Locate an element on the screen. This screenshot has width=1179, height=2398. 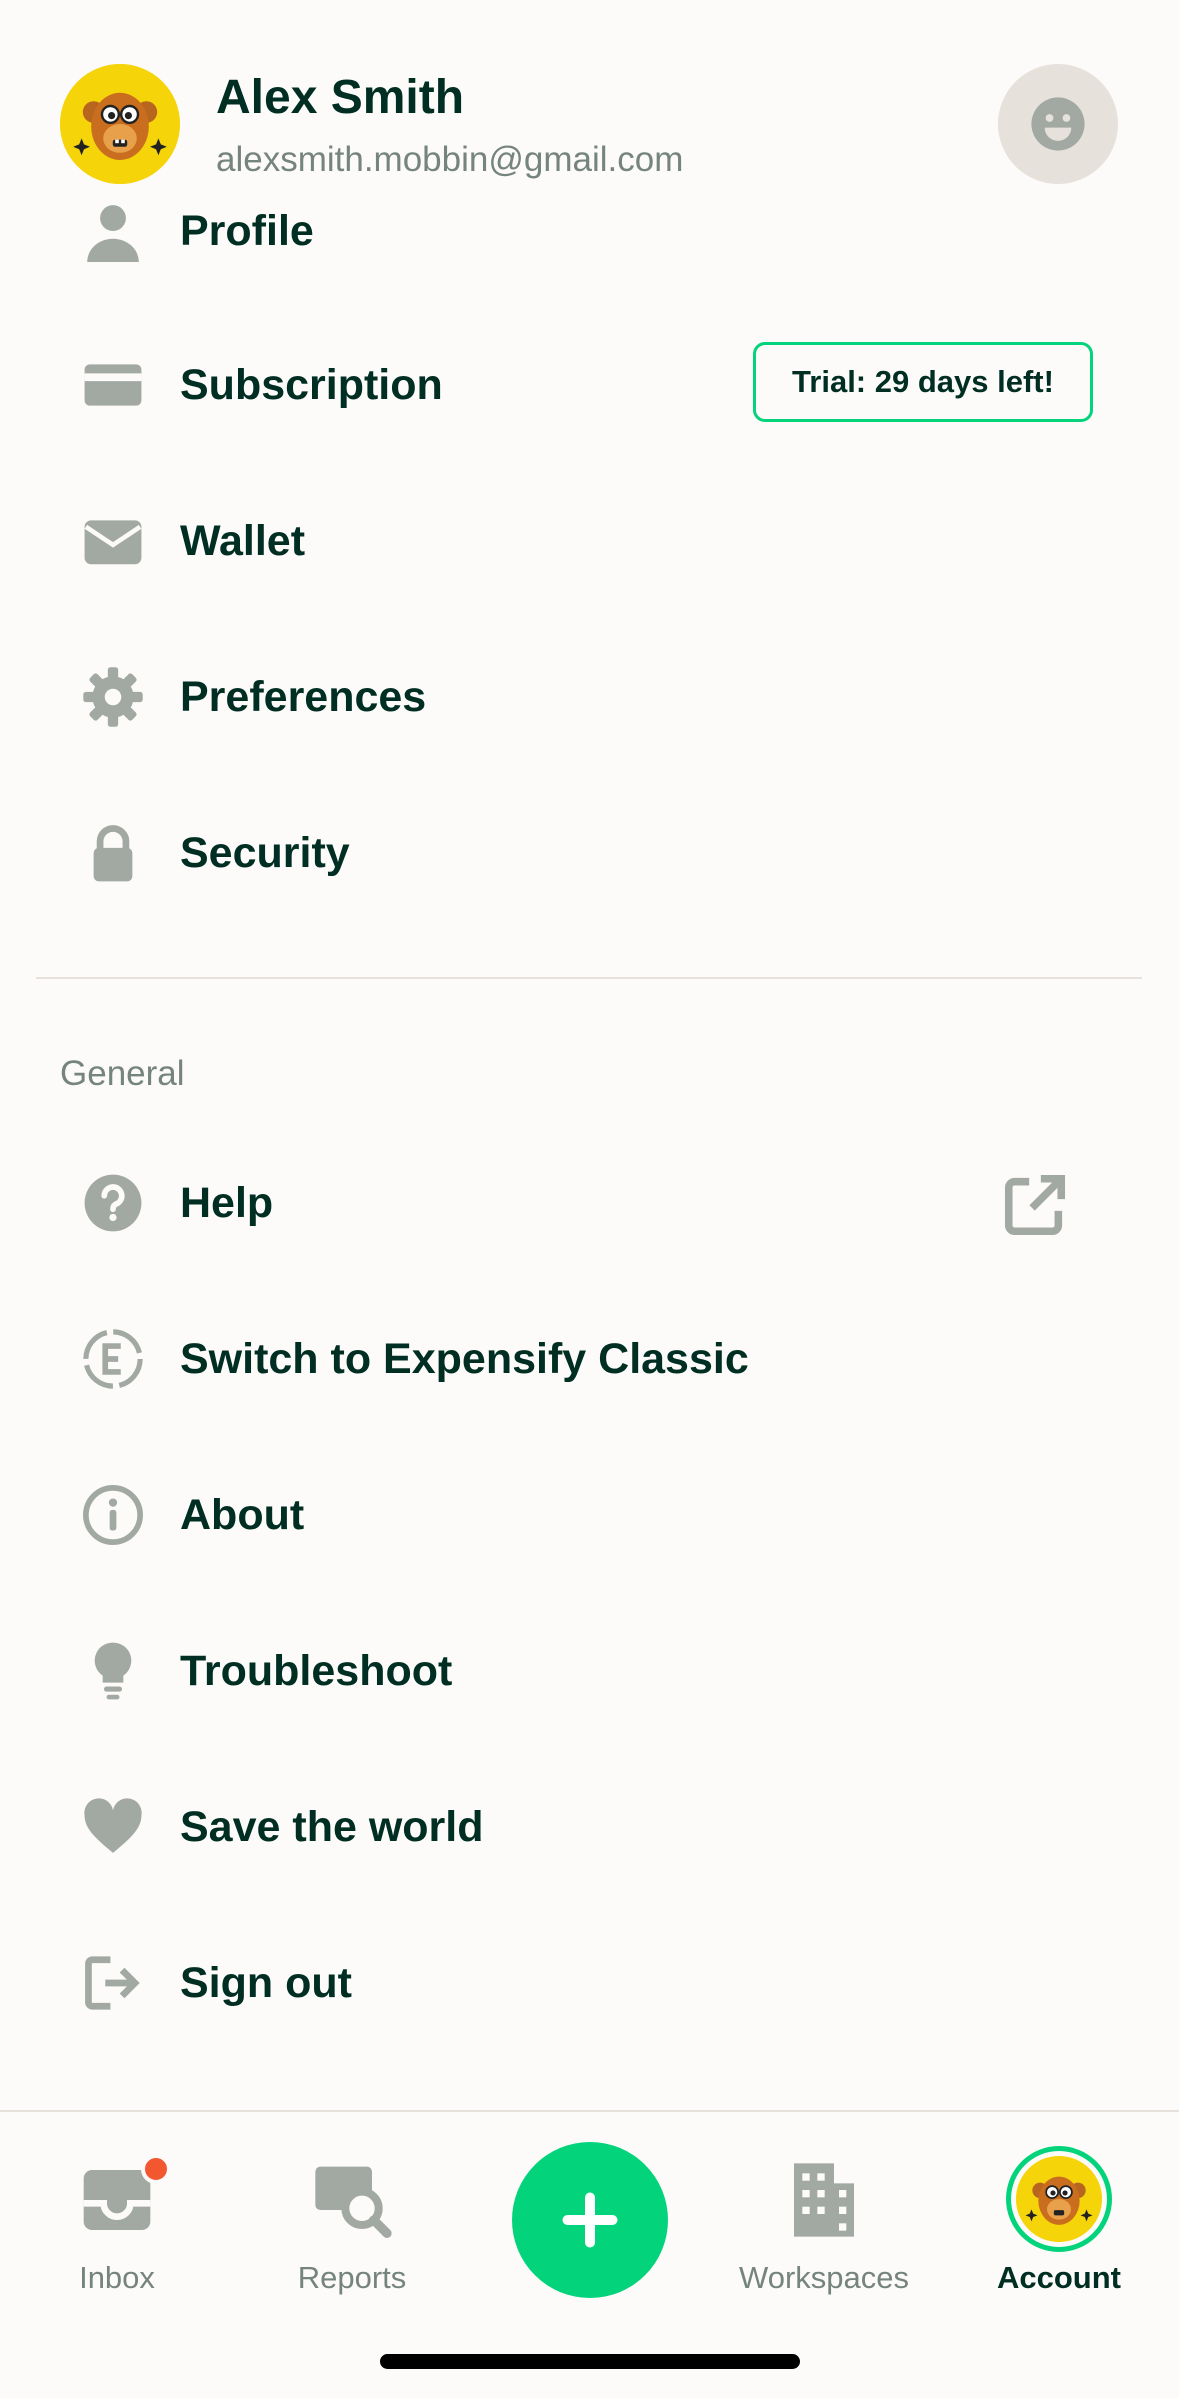
nav-avatar-ring is located at coordinates (1059, 2199).